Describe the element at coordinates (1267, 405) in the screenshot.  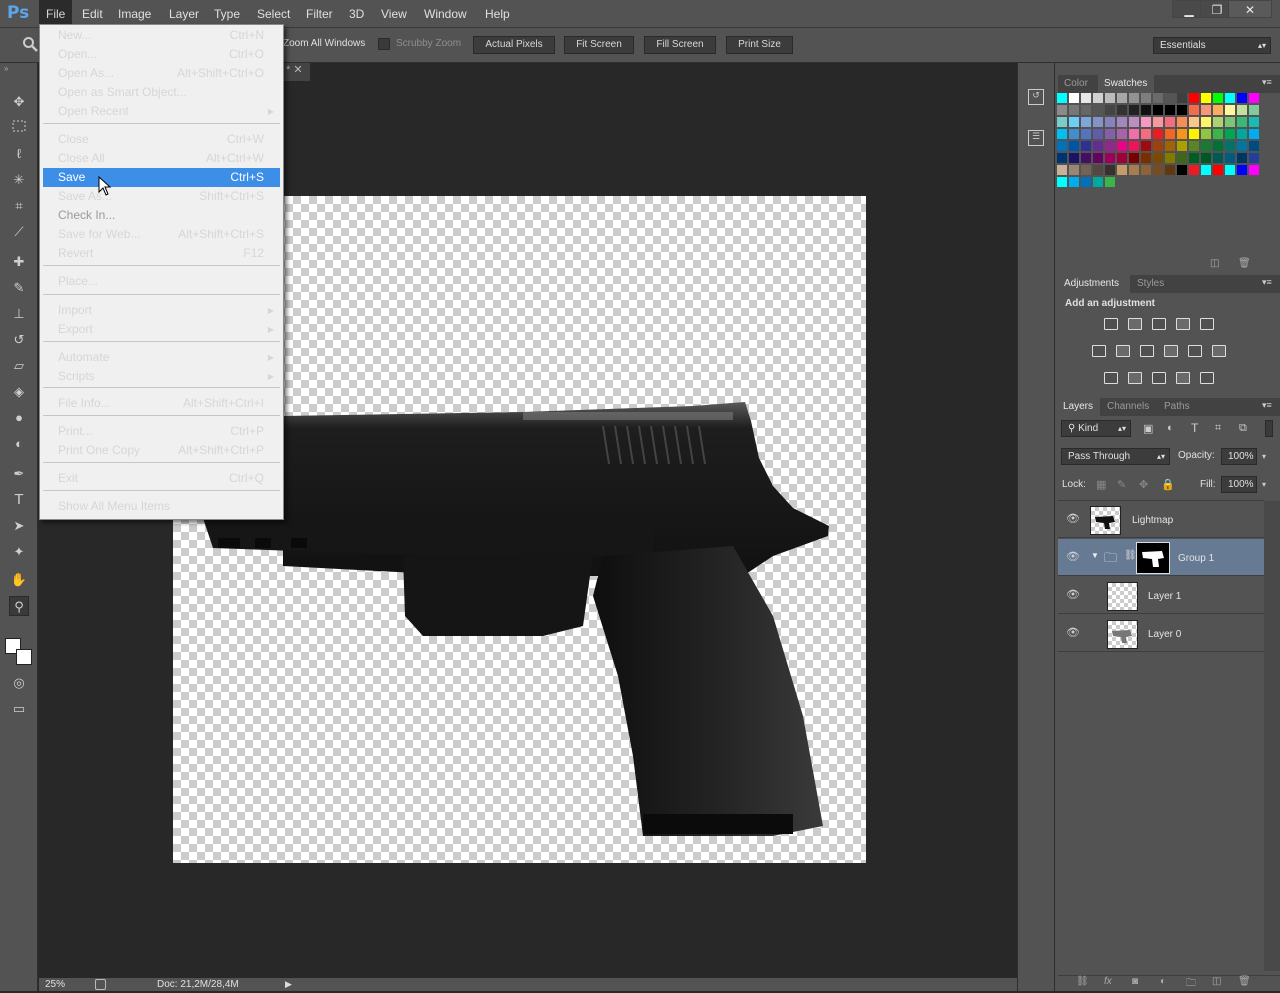
I see `layers-menu-icon: ▾≡` at that location.